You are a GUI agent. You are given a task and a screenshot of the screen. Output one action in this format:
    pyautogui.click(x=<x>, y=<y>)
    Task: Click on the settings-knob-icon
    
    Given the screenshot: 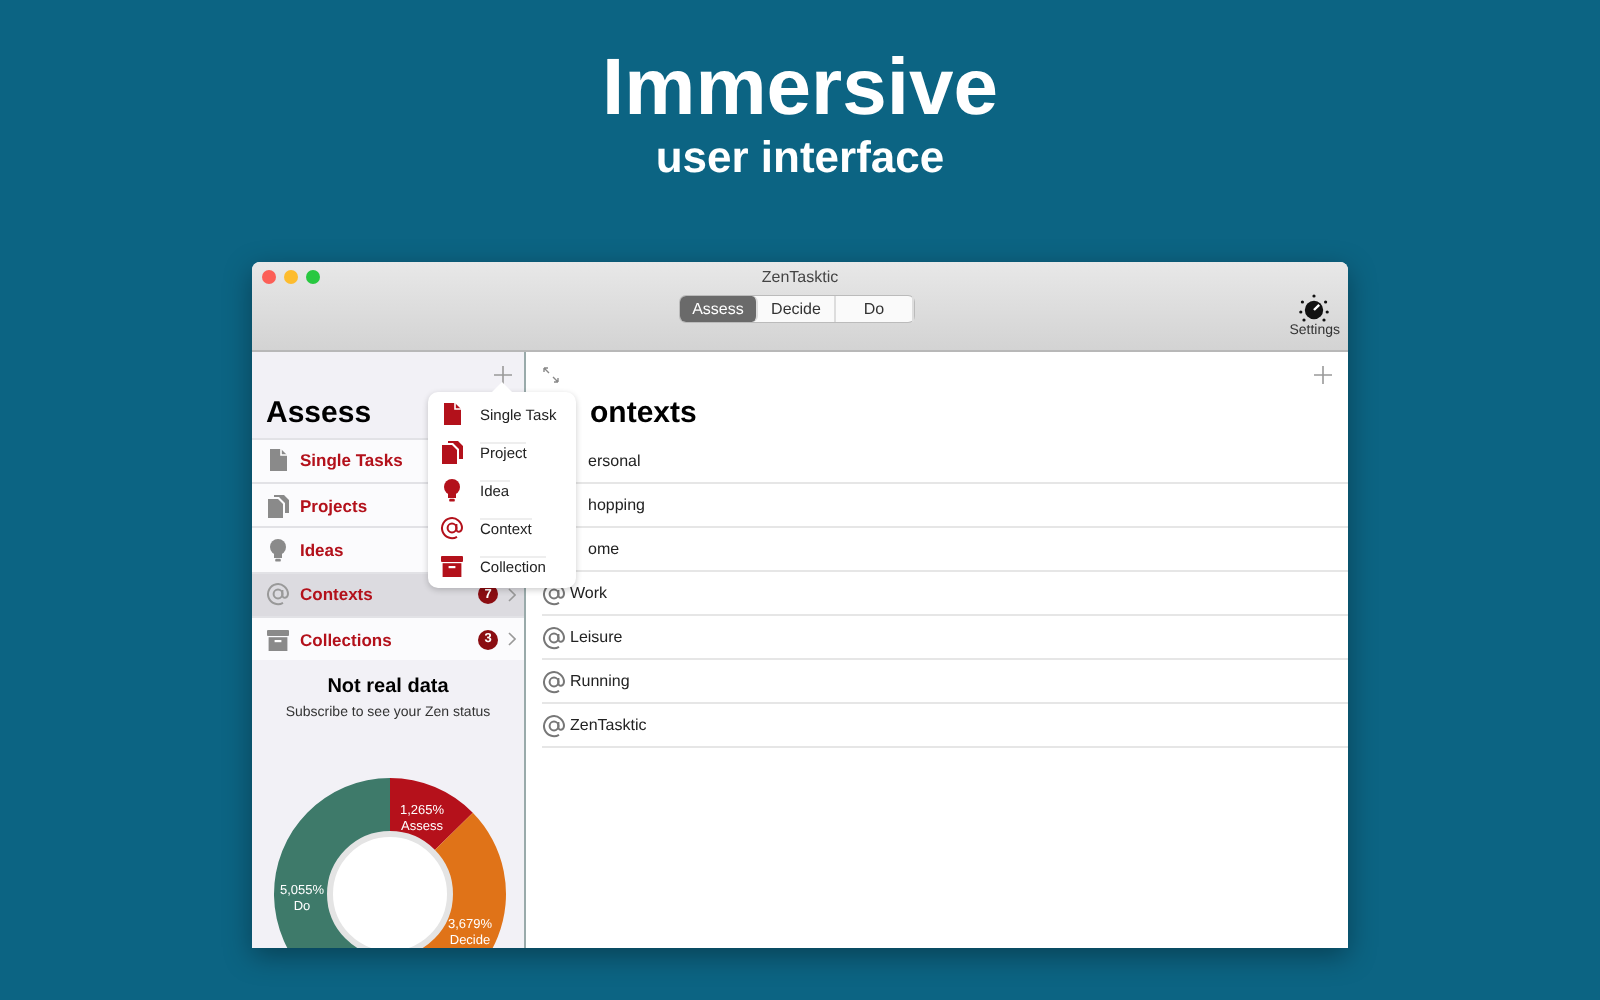 What is the action you would take?
    pyautogui.click(x=1314, y=308)
    